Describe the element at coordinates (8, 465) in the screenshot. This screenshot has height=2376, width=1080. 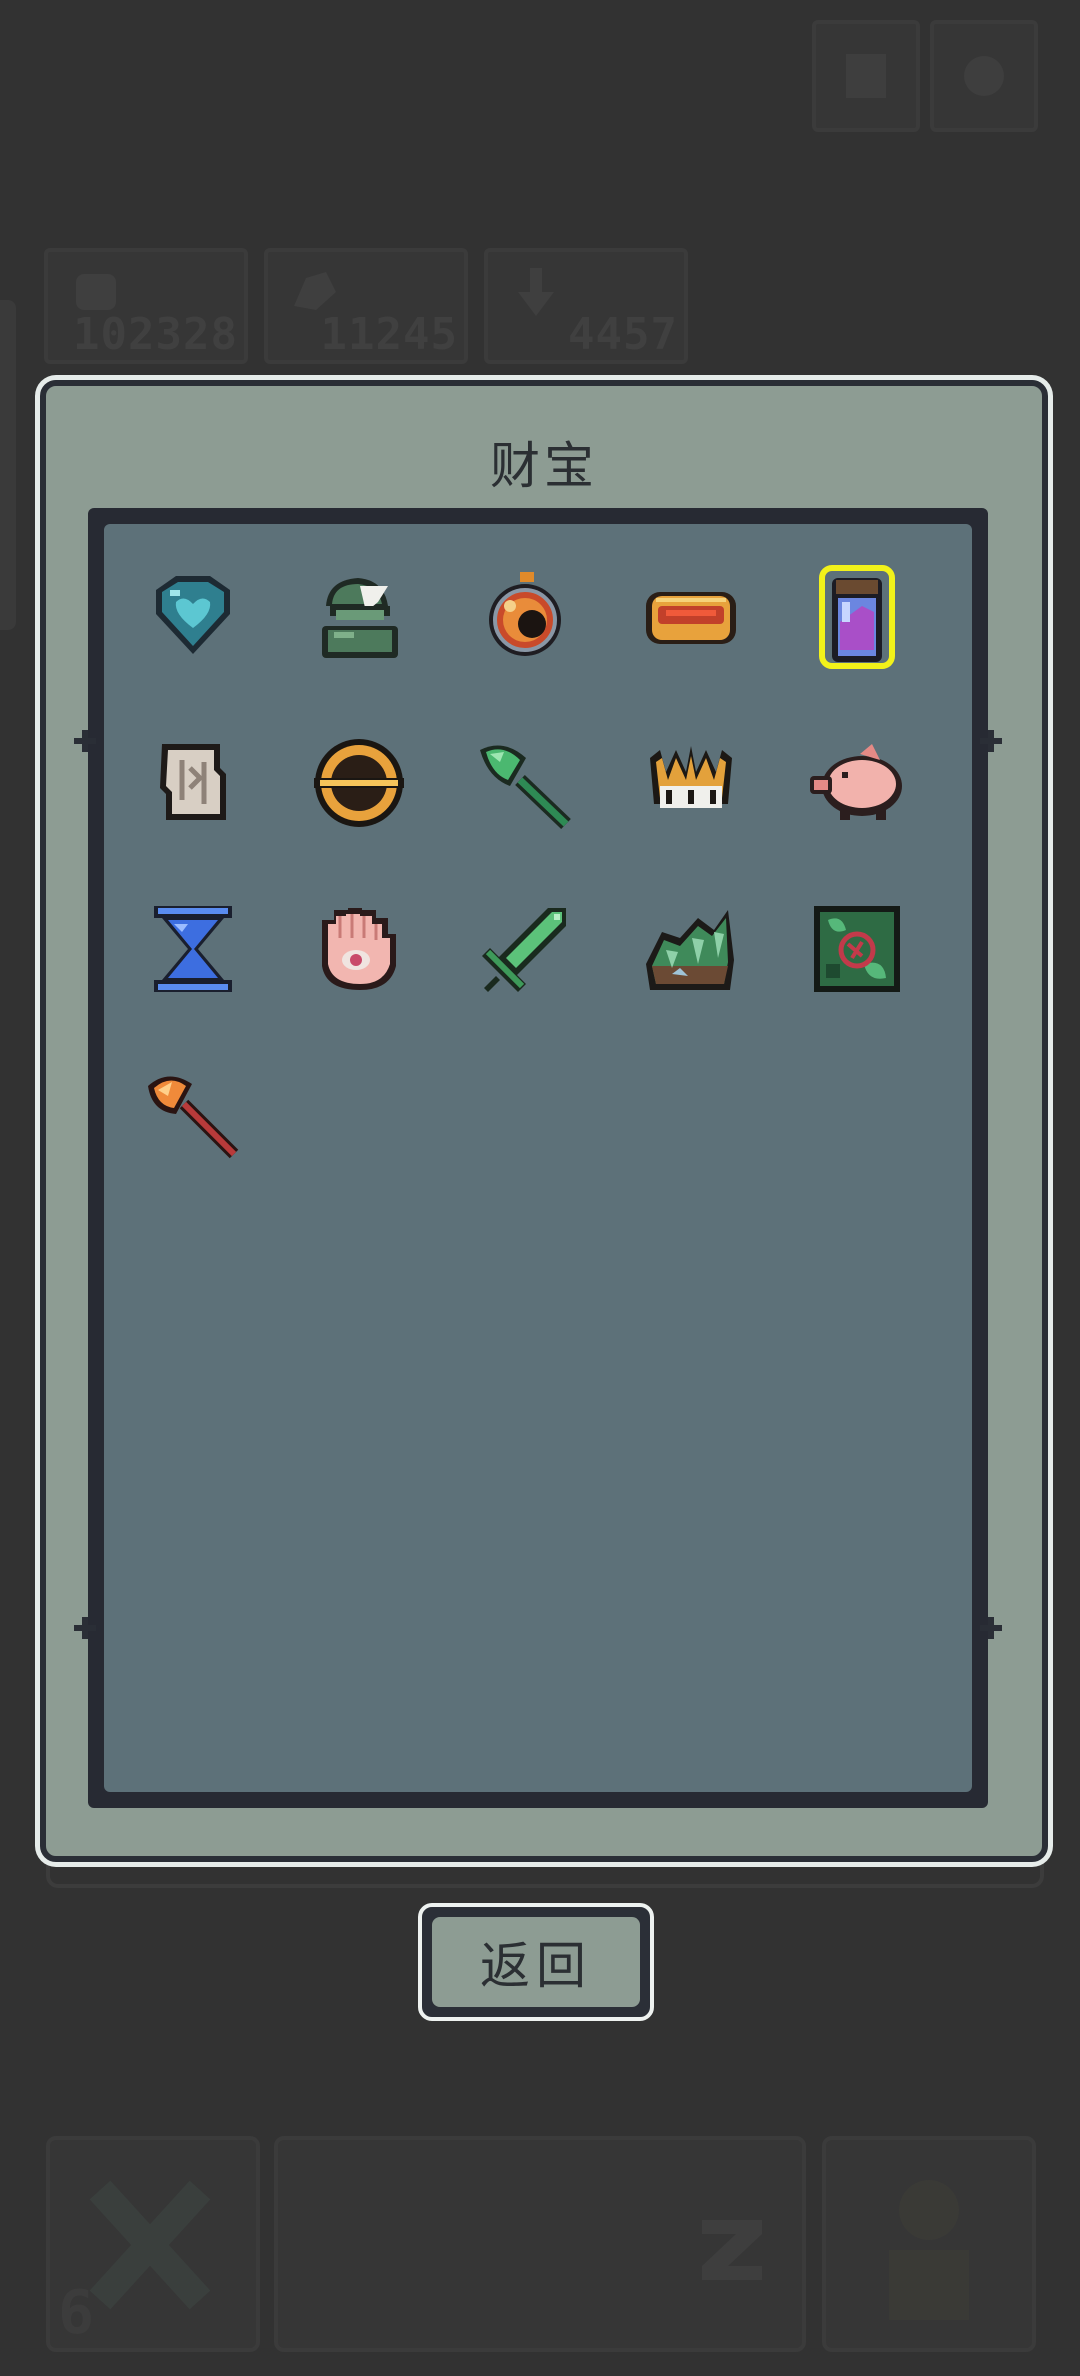
I see `side-tab` at that location.